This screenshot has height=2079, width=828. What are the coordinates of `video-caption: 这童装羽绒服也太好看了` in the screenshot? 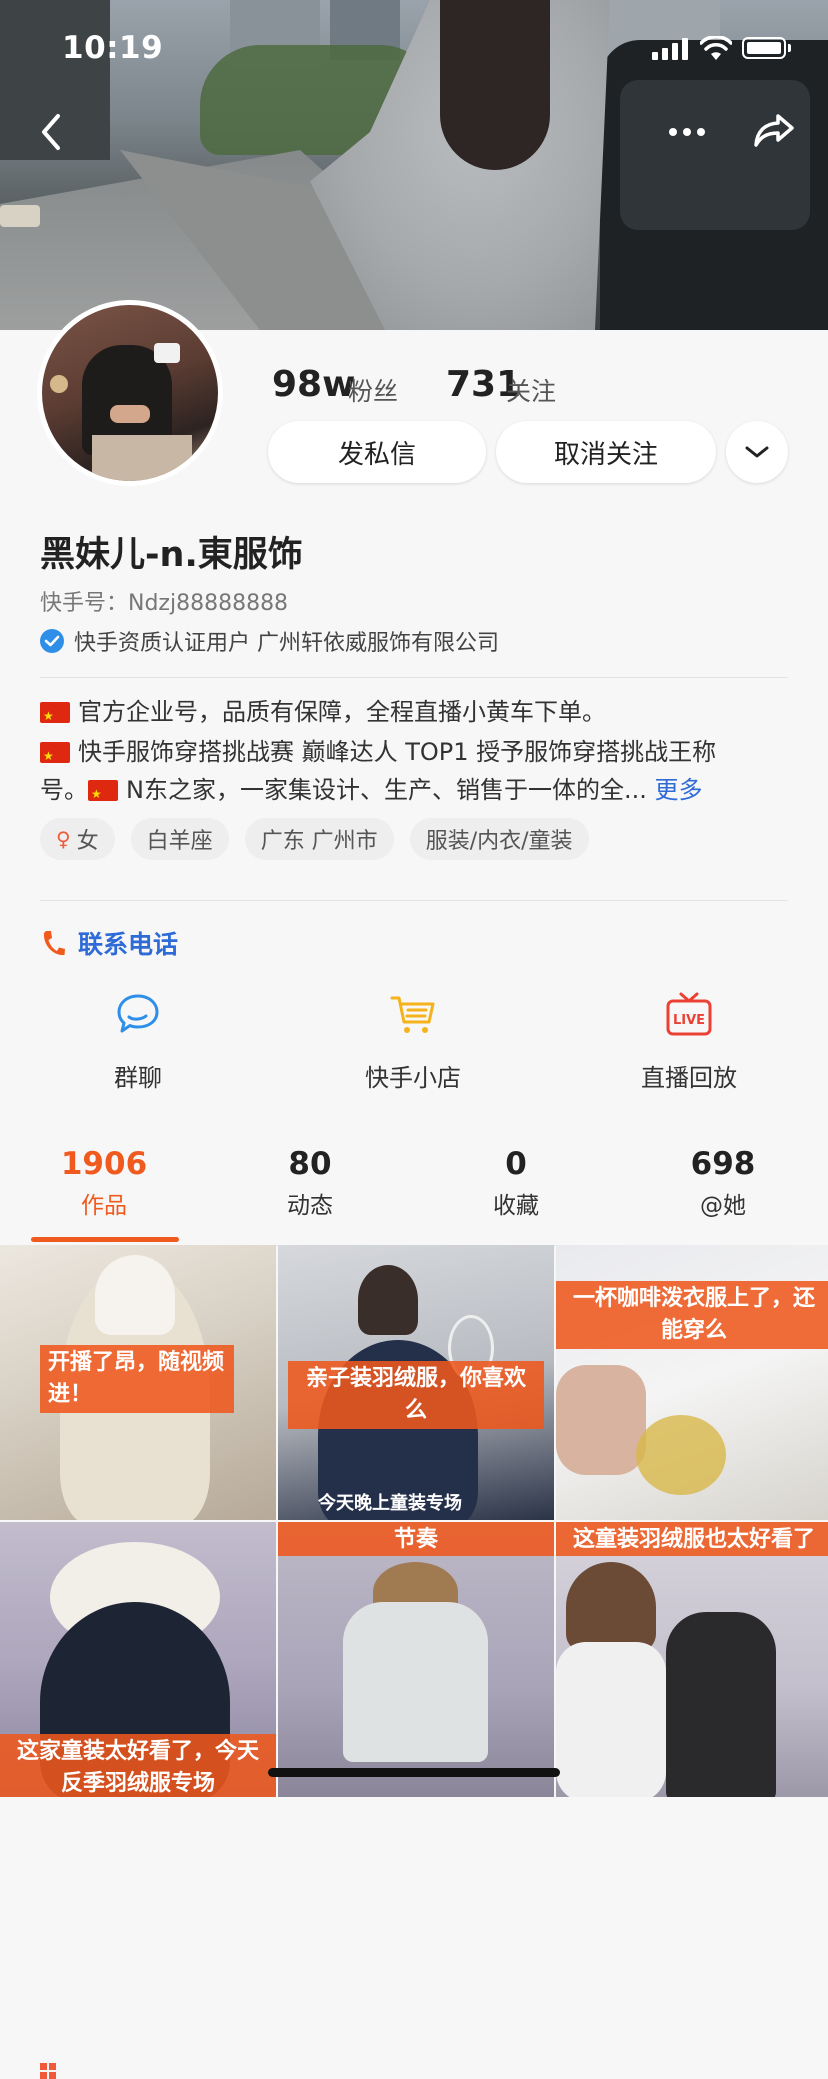 It's located at (692, 1539).